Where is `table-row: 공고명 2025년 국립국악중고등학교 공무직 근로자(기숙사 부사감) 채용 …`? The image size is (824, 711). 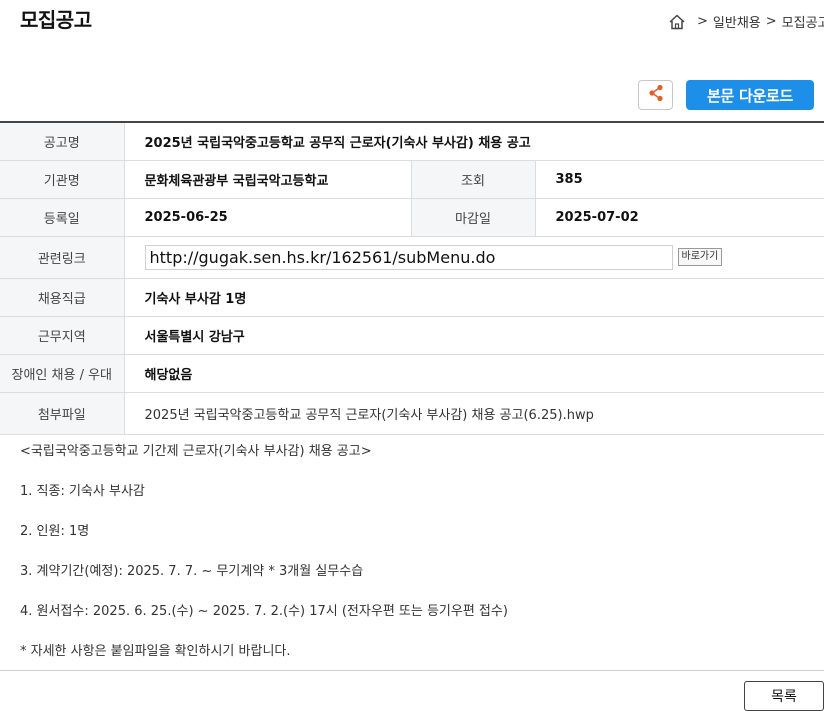
table-row: 공고명 2025년 국립국악중고등학교 공무직 근로자(기숙사 부사감) 채용 … is located at coordinates (412, 141).